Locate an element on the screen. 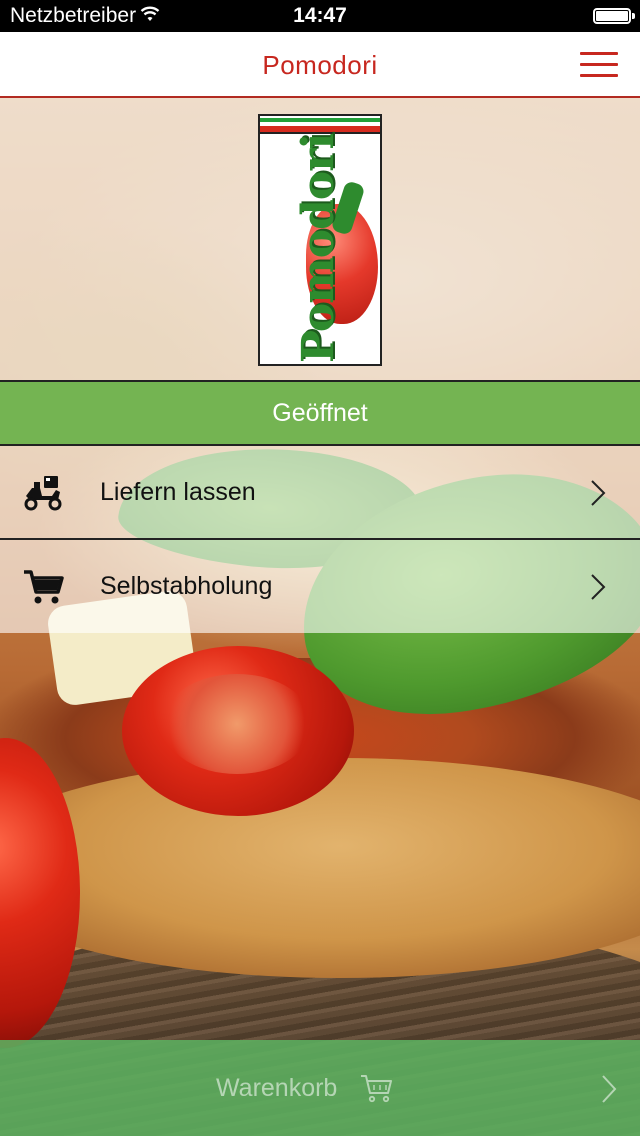 The image size is (640, 1136). italian-flag-stripe is located at coordinates (320, 125).